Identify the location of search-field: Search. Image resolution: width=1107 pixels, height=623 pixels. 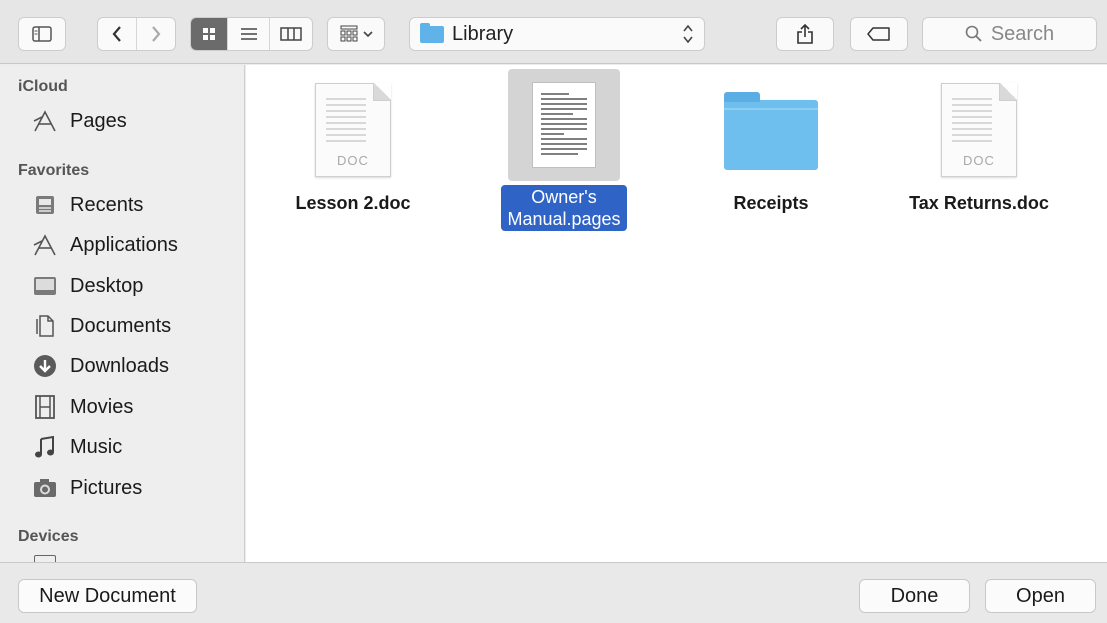
(1009, 34).